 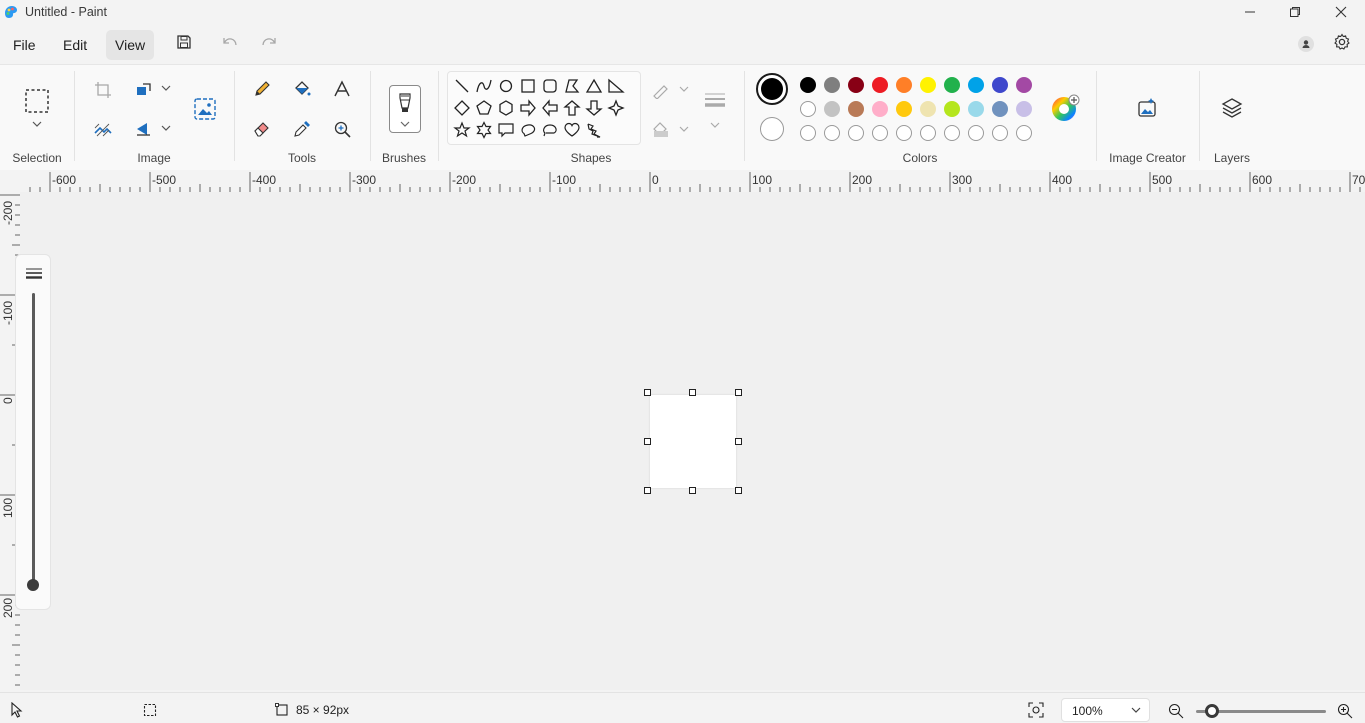 What do you see at coordinates (738, 490) in the screenshot?
I see `resize-handle-bottom-right` at bounding box center [738, 490].